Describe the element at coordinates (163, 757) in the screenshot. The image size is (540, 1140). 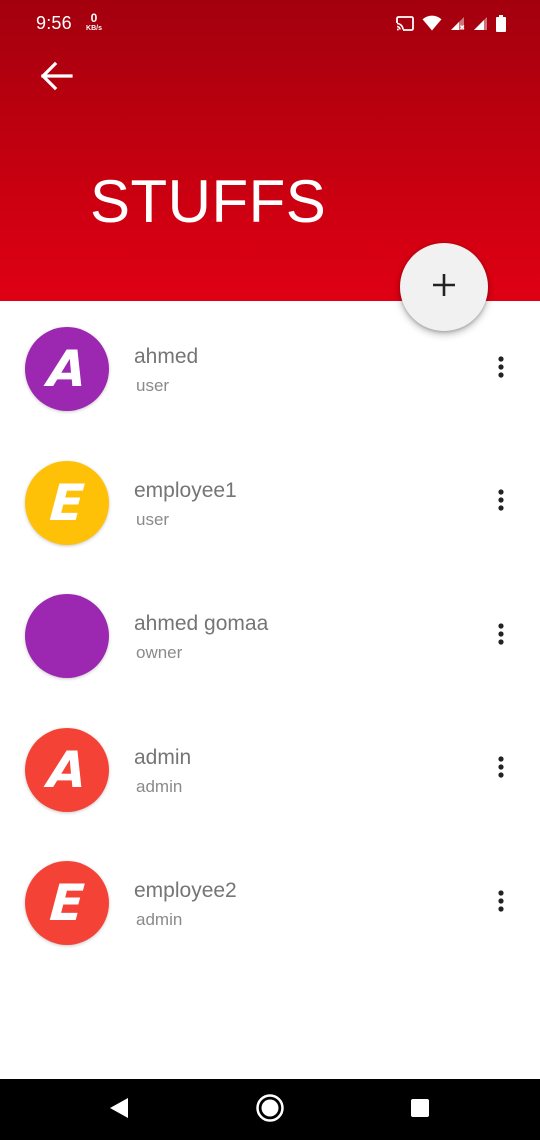
I see `user-name: admin` at that location.